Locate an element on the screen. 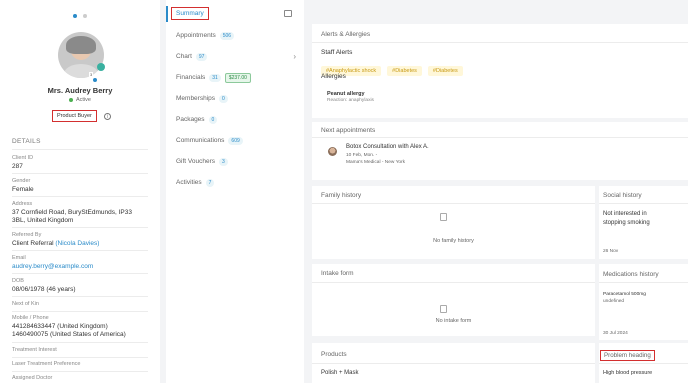  field-next-of-kin: Next of Kin is located at coordinates (25, 304).